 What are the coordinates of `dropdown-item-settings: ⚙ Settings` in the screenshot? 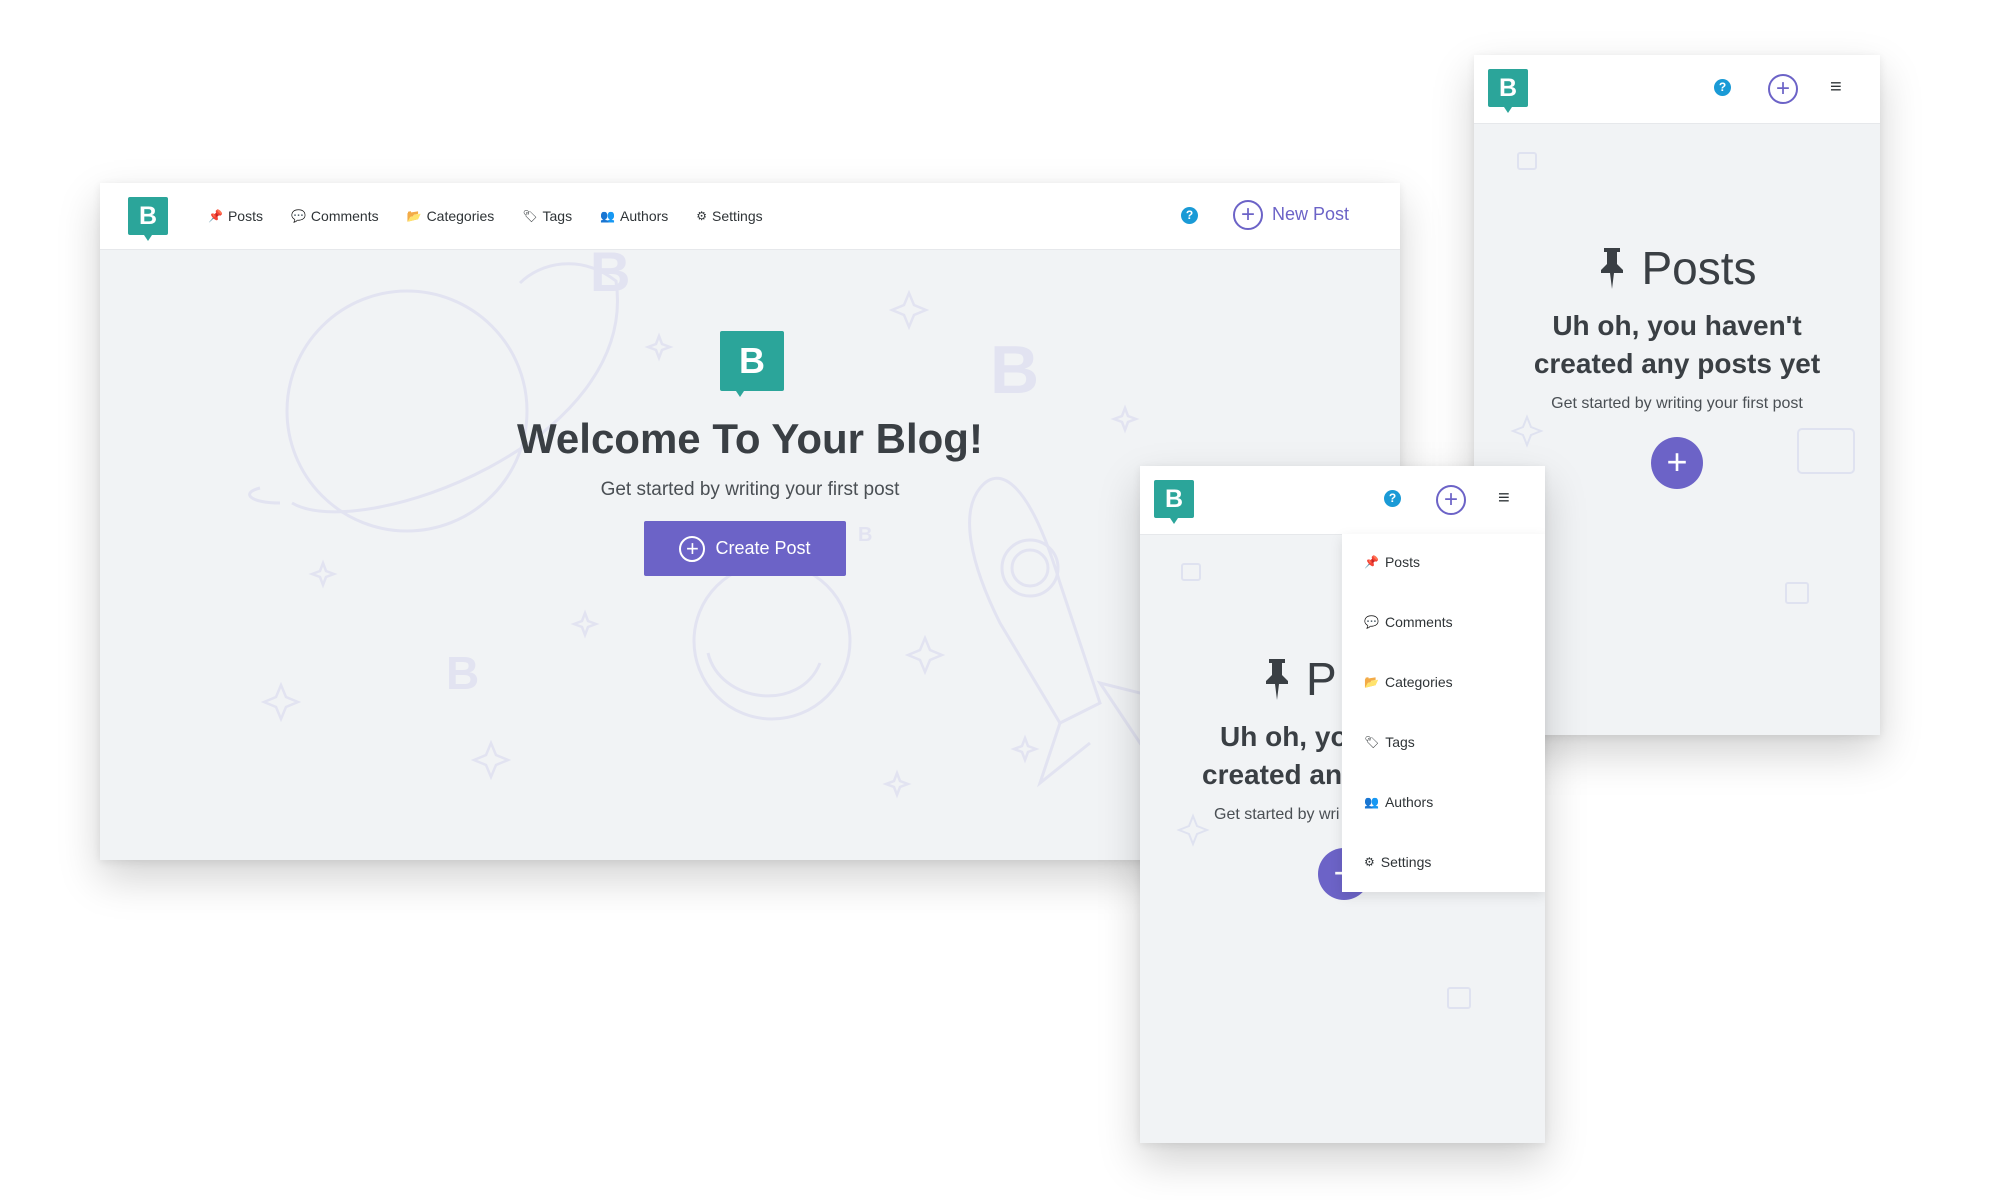 It's located at (1397, 862).